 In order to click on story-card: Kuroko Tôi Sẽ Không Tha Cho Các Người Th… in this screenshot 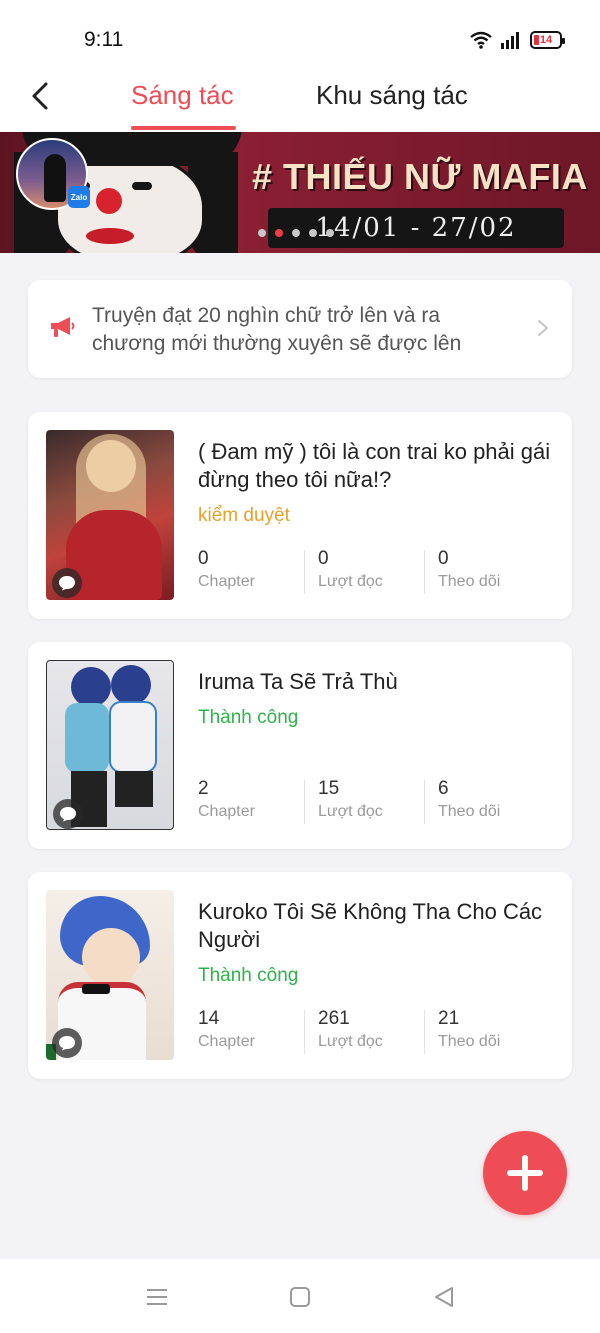, I will do `click(300, 975)`.